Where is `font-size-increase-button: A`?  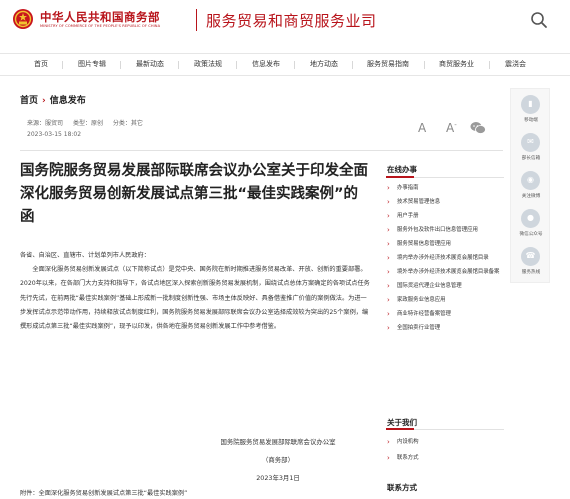 font-size-increase-button: A is located at coordinates (422, 128).